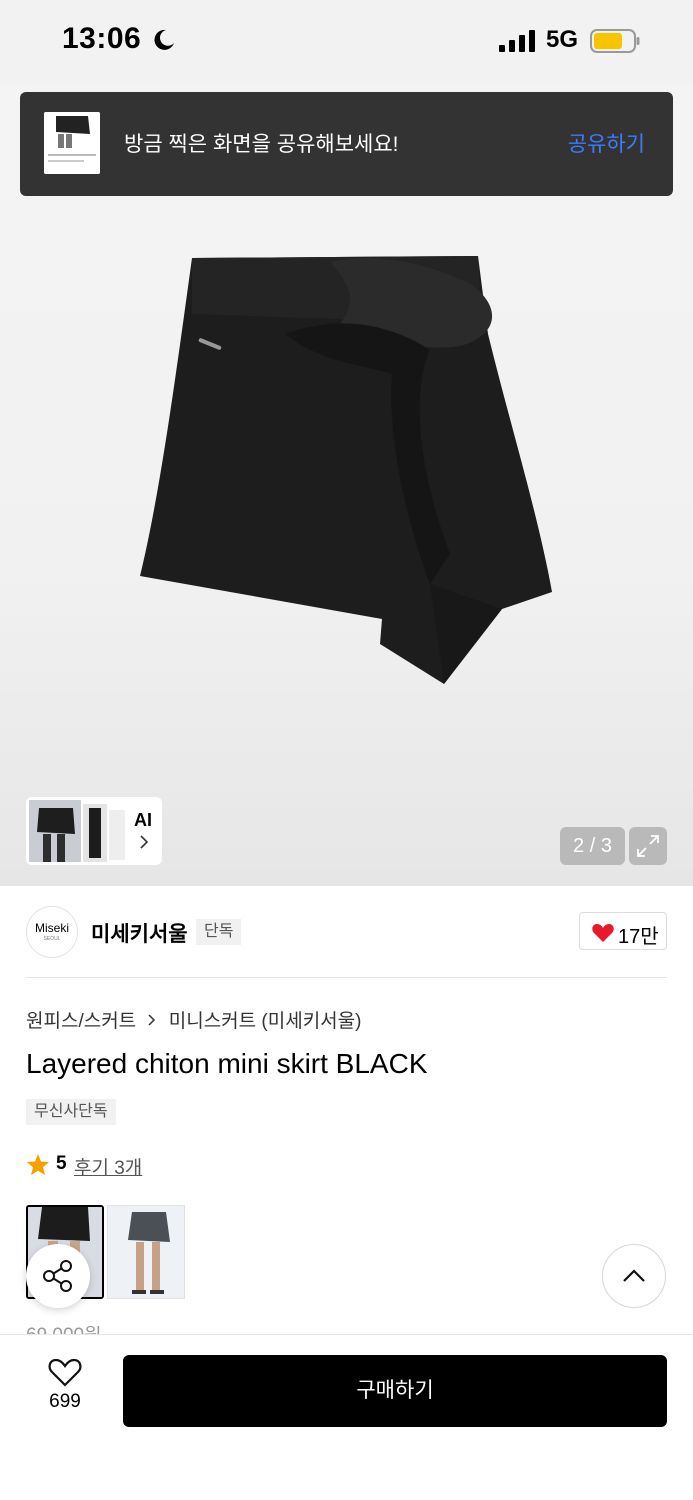 The image size is (693, 1500). I want to click on musinsa-exclusive-tag: 무신사단독, so click(71, 1112).